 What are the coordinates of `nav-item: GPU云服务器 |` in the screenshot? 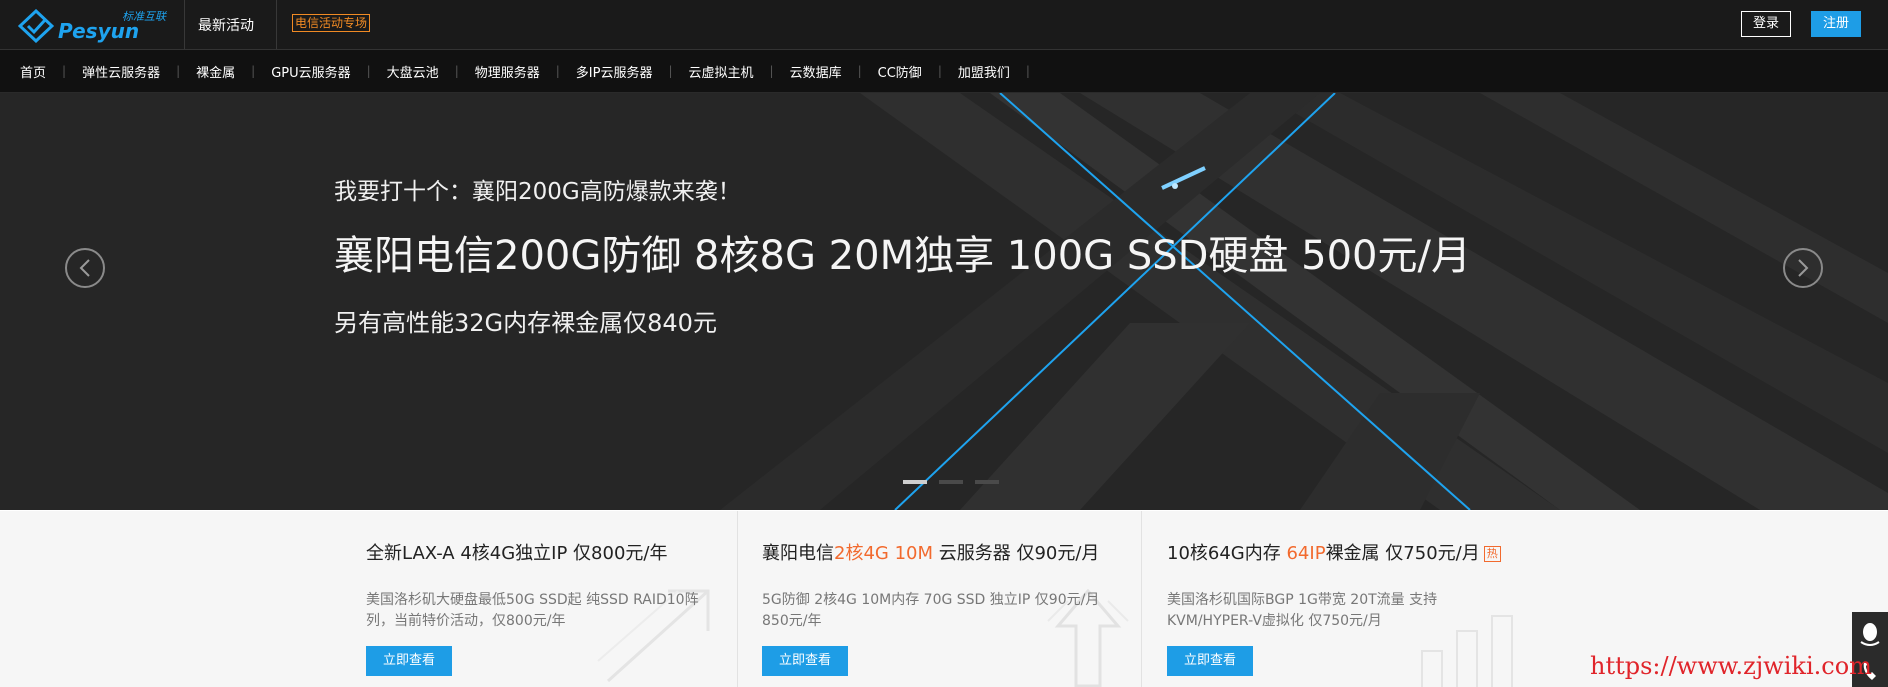 It's located at (312, 71).